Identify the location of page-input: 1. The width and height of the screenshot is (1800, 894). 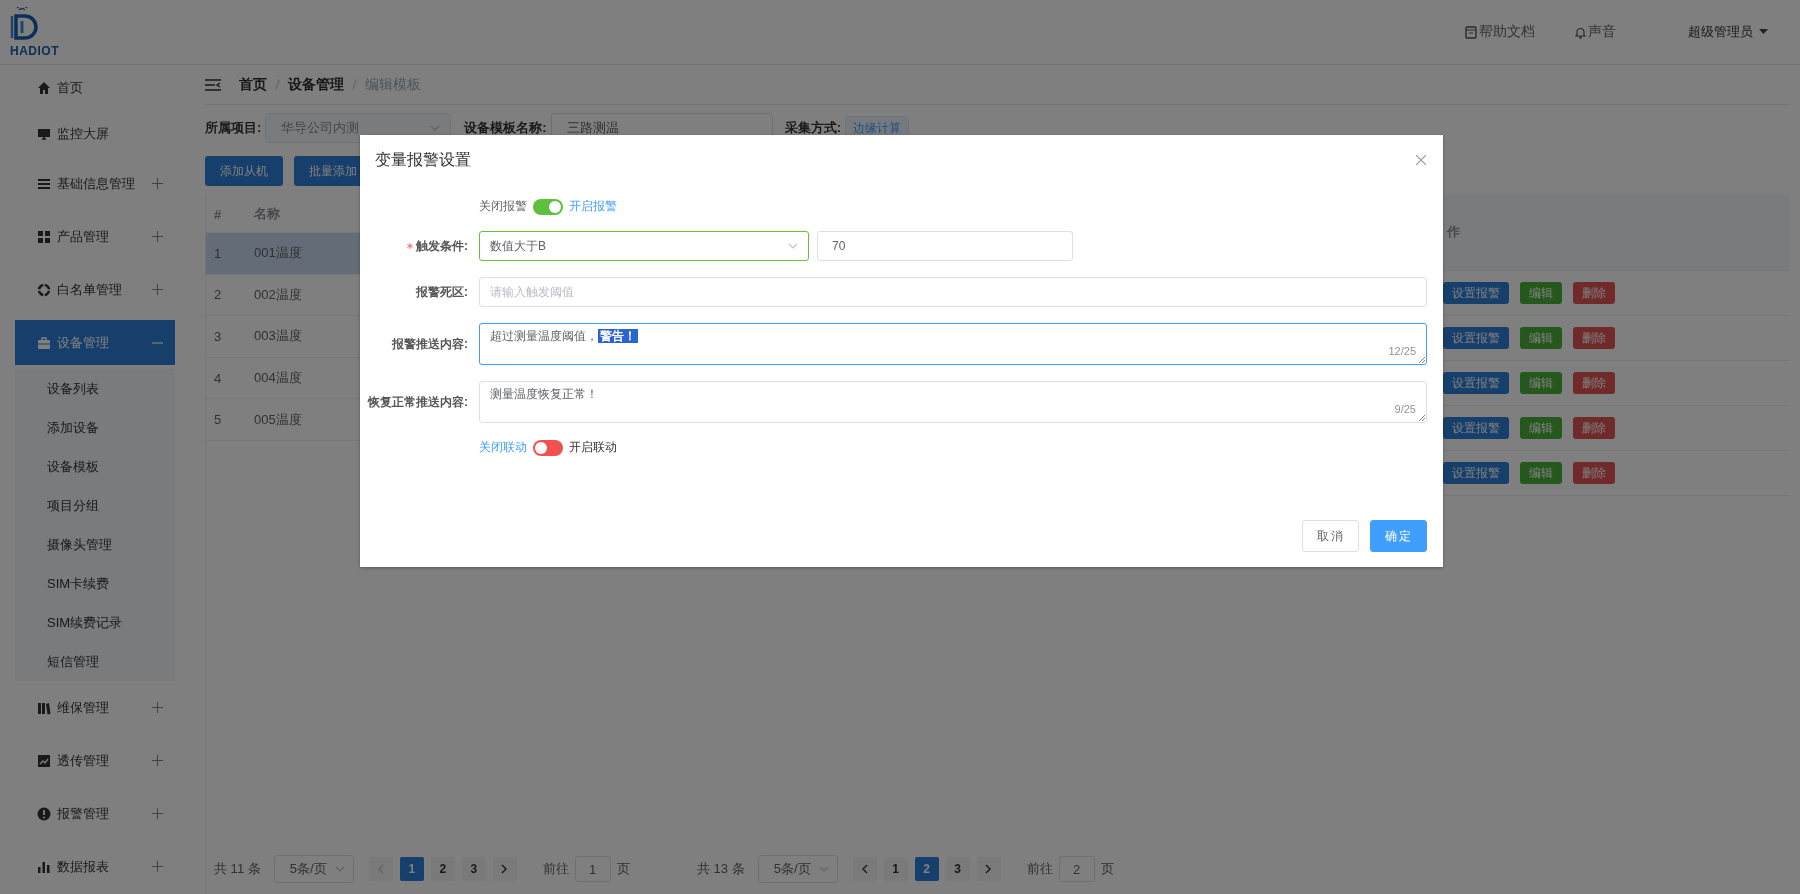
(592, 869).